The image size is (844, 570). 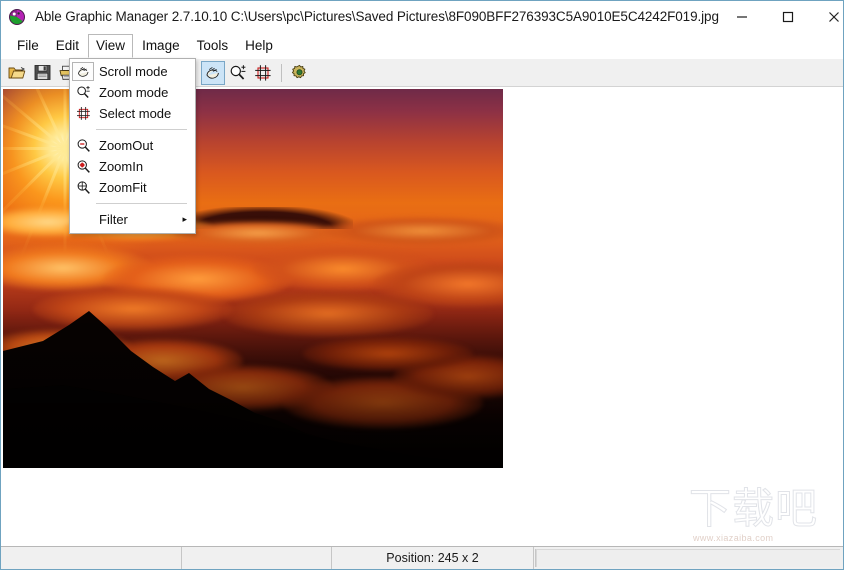 What do you see at coordinates (742, 16) in the screenshot?
I see `minimize-button` at bounding box center [742, 16].